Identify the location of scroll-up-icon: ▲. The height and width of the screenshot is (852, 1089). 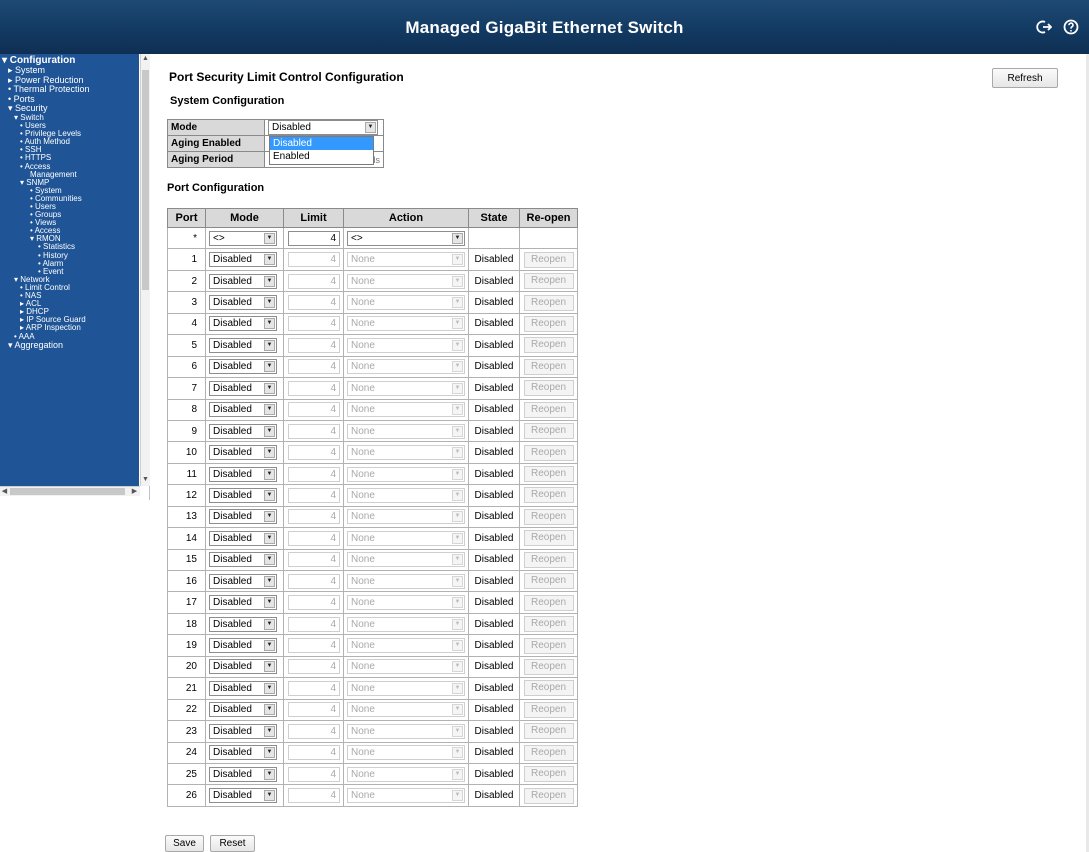
(145, 59).